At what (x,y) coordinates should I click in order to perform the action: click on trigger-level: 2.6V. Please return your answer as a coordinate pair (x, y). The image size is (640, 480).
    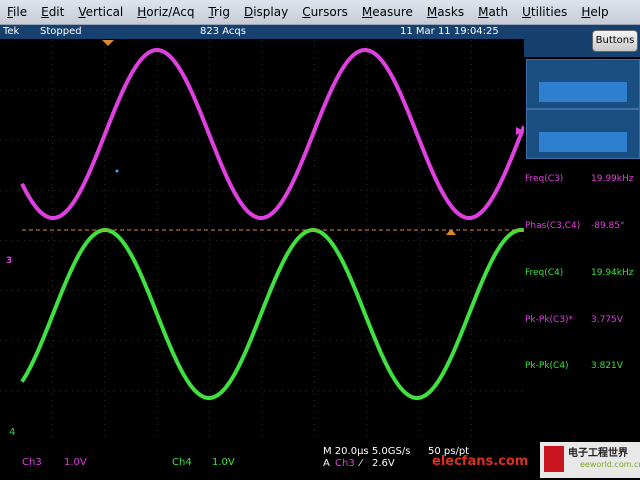
    Looking at the image, I should click on (383, 463).